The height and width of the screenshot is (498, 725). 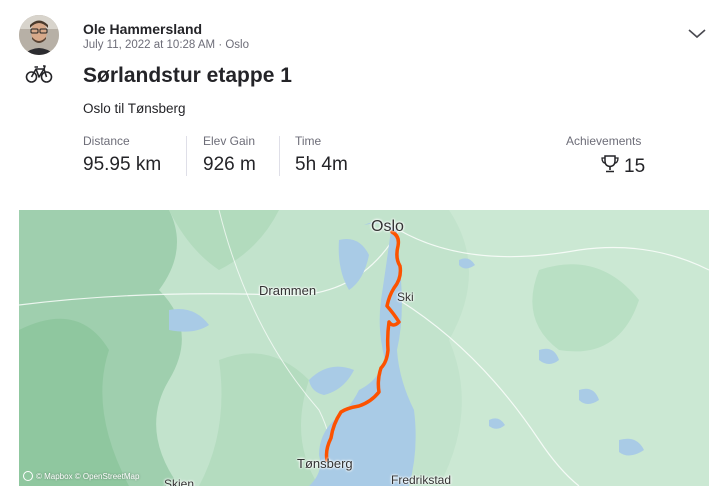 I want to click on stat-time: Time 5h 4m, so click(x=321, y=155).